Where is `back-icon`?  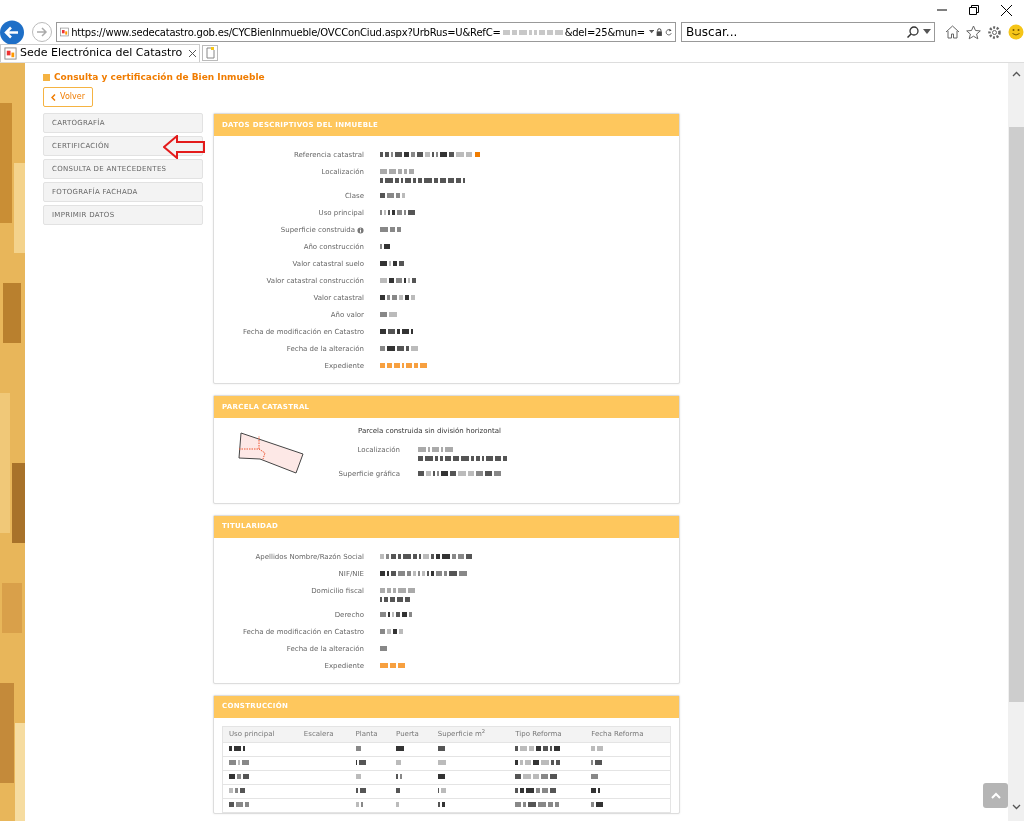 back-icon is located at coordinates (12, 32).